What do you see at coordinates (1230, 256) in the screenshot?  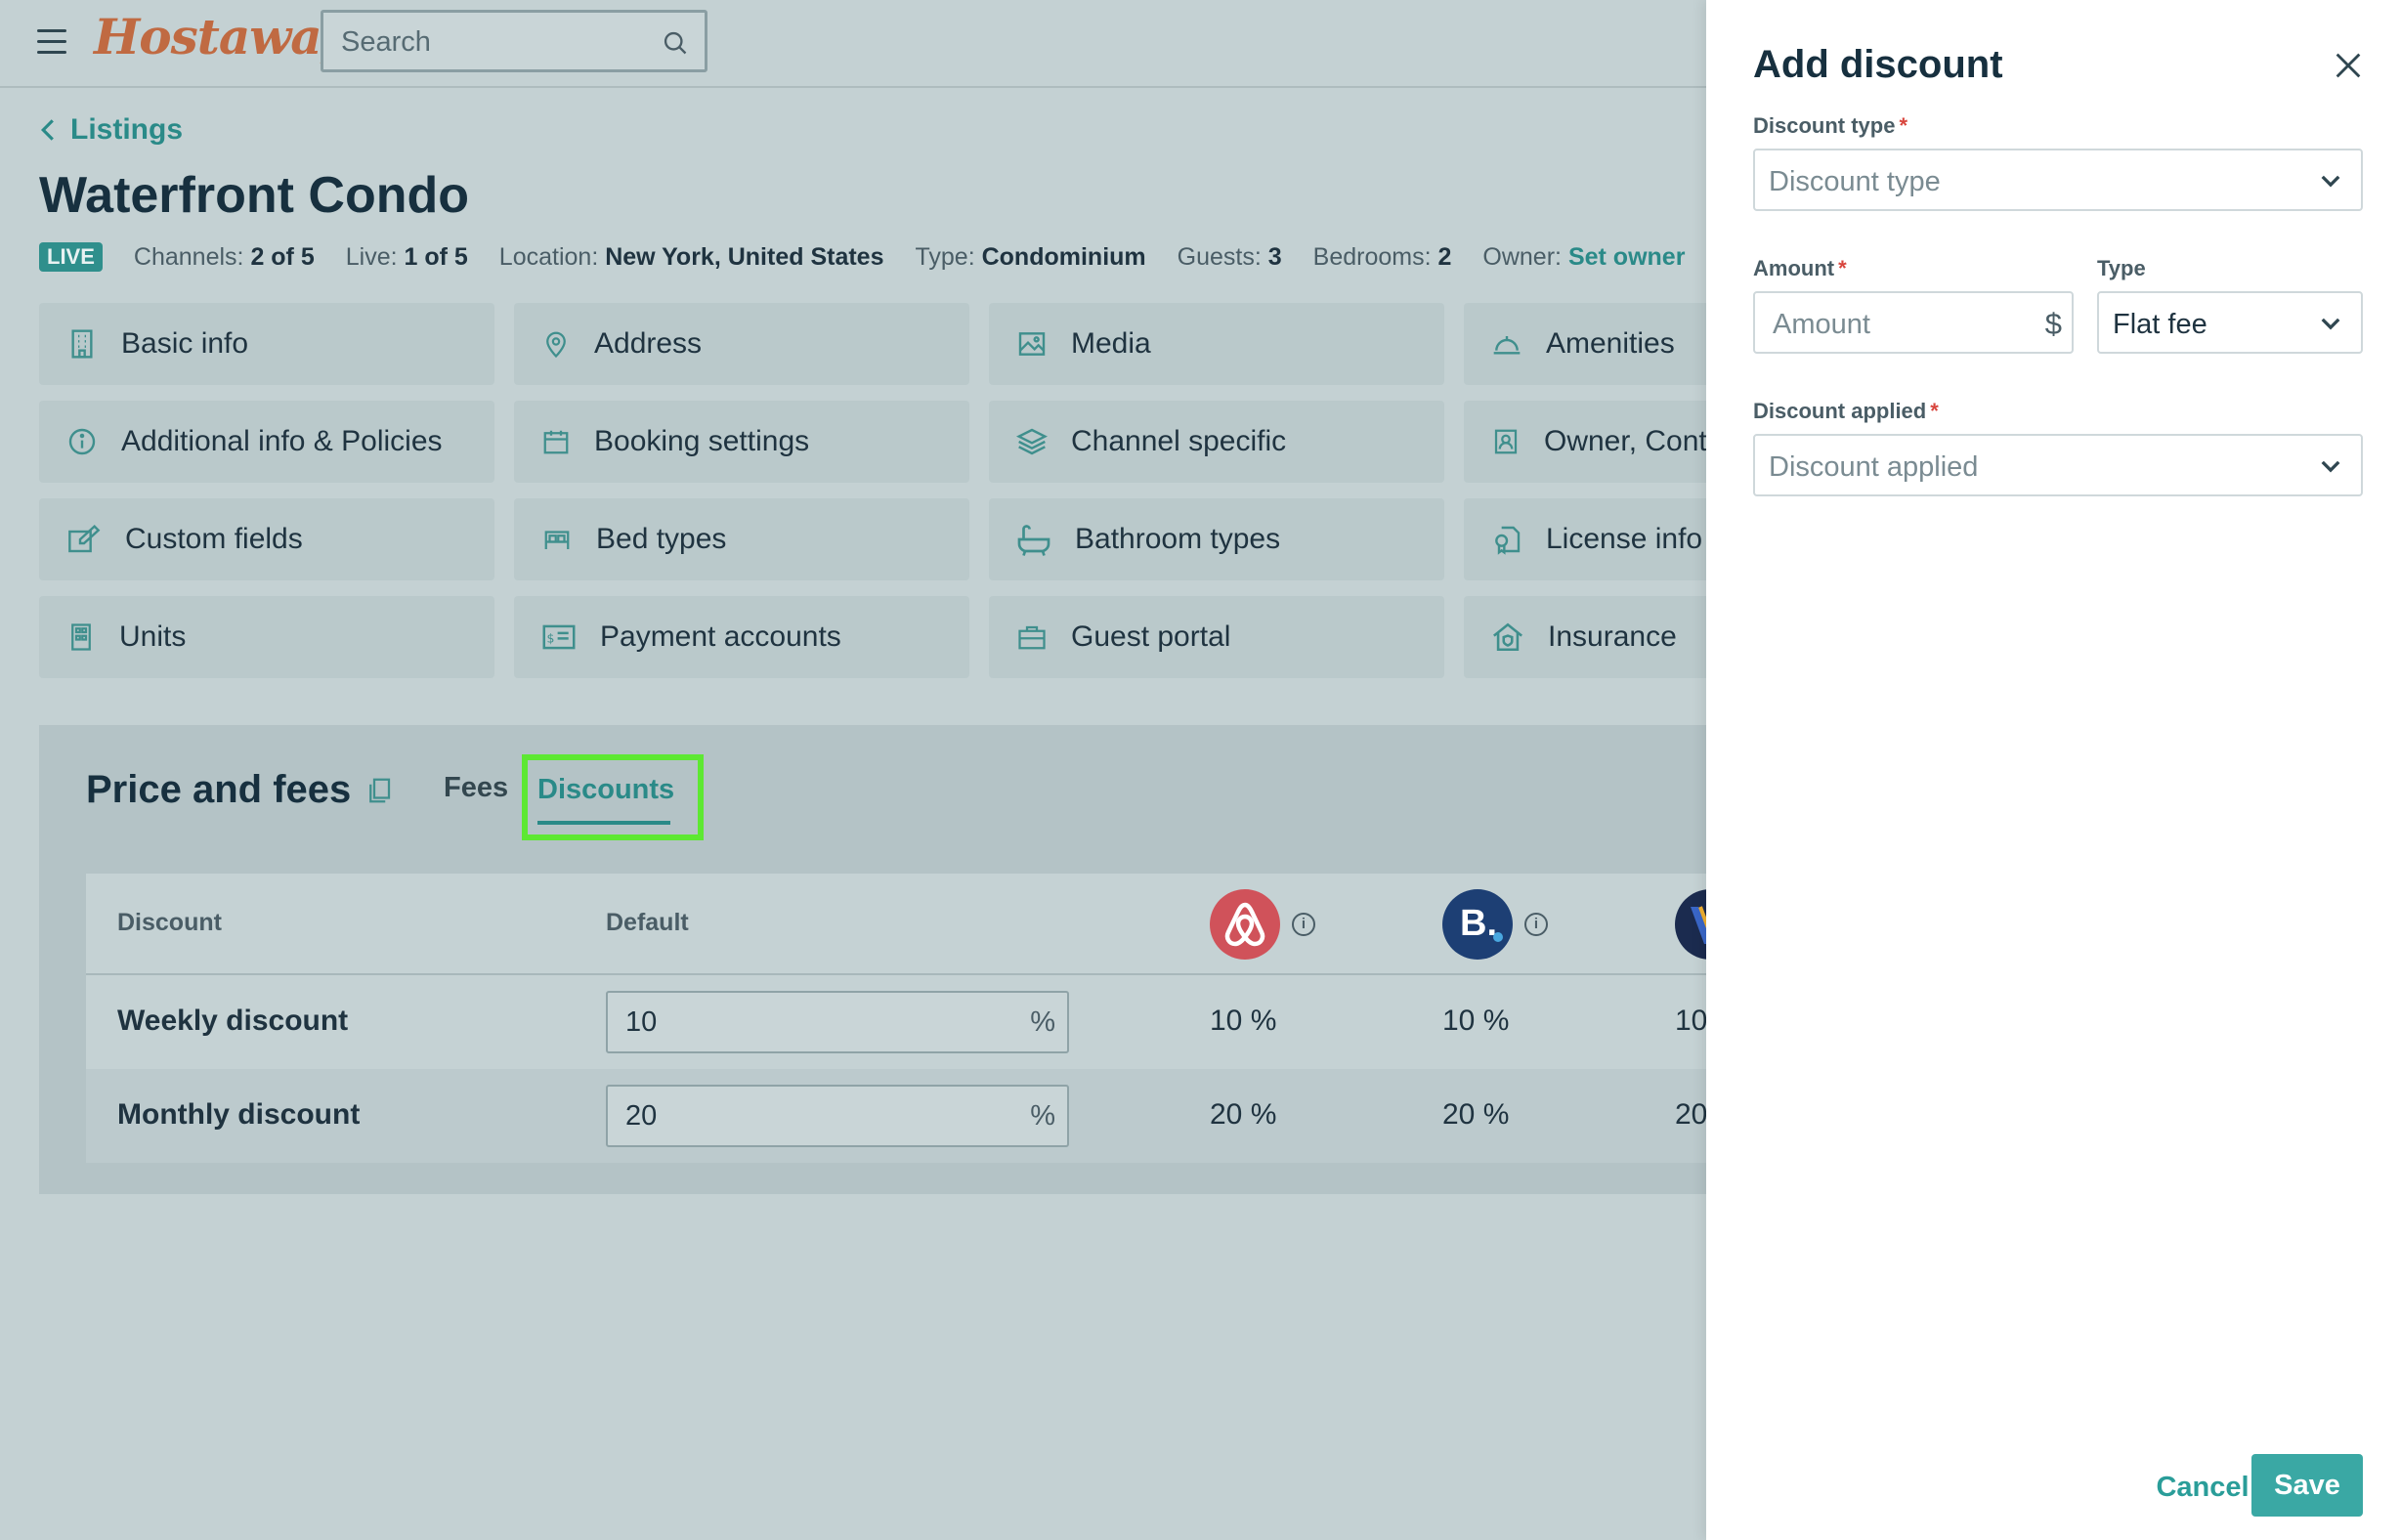 I see `meta-guests: Guests: 3` at bounding box center [1230, 256].